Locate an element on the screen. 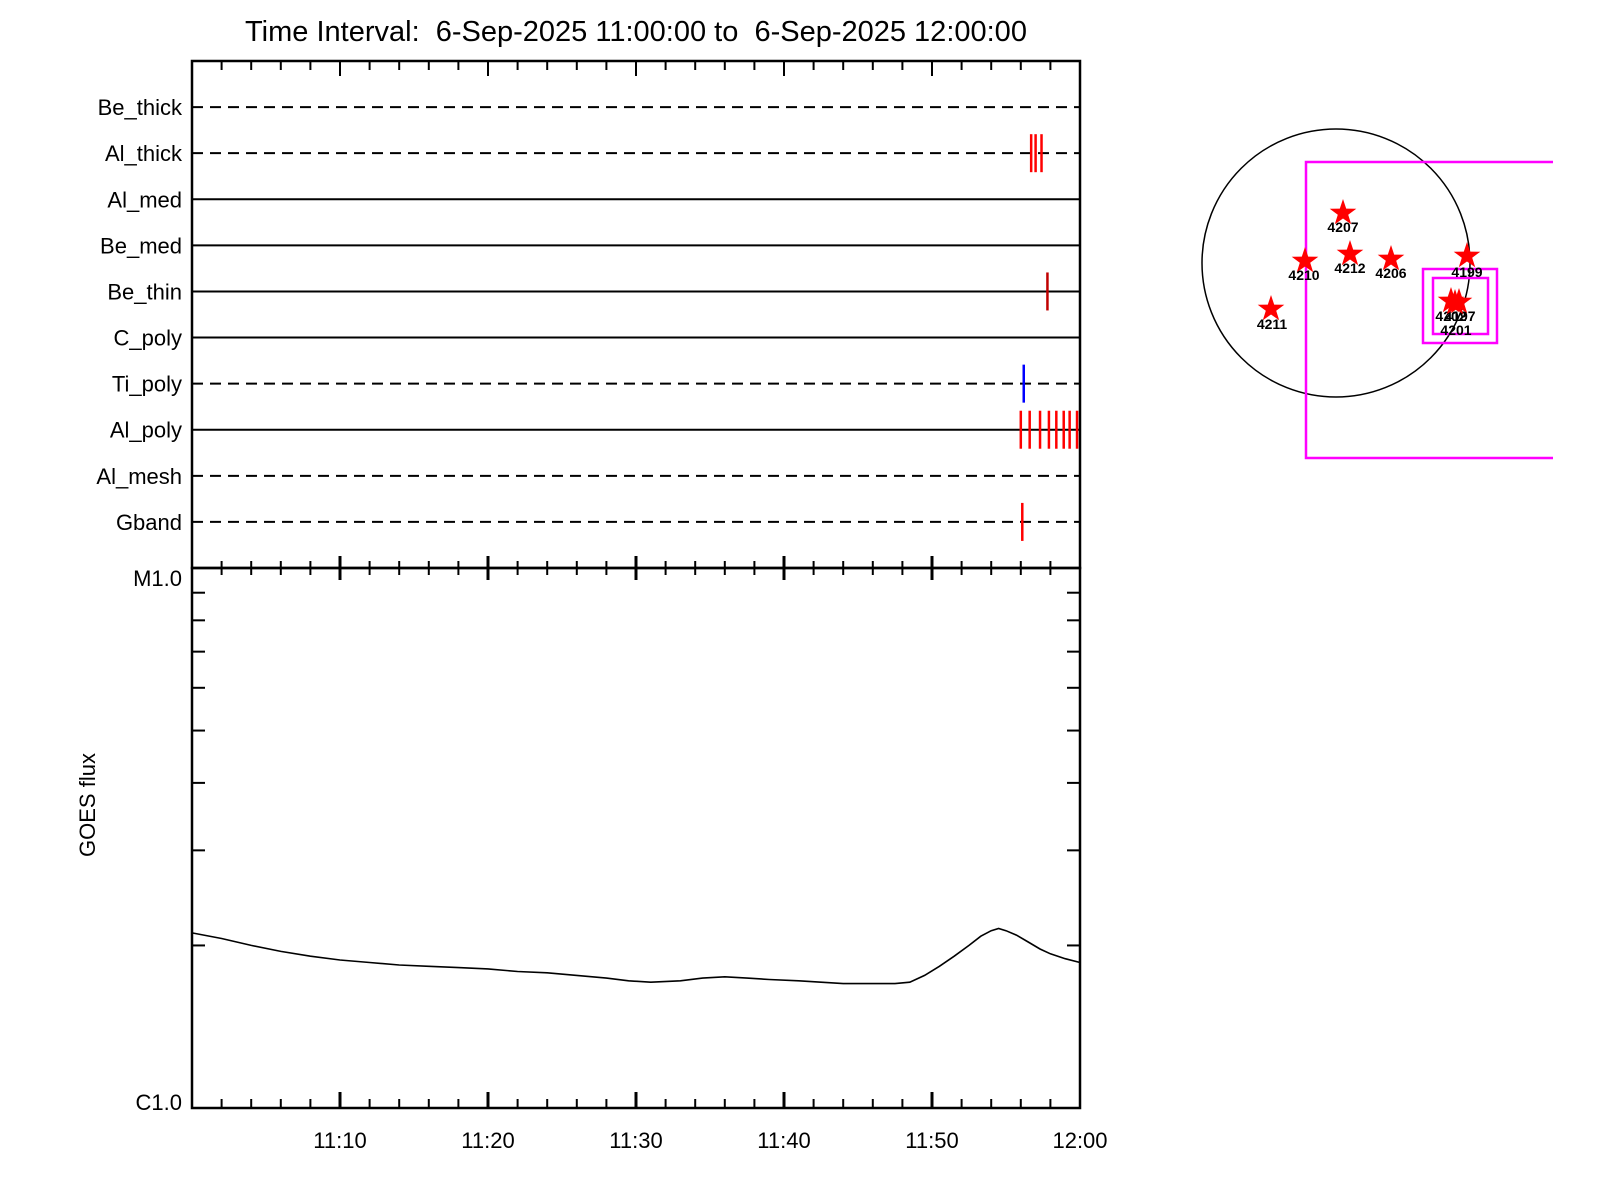 The height and width of the screenshot is (1200, 1600). ar-label-4207: 4207 is located at coordinates (1342, 227).